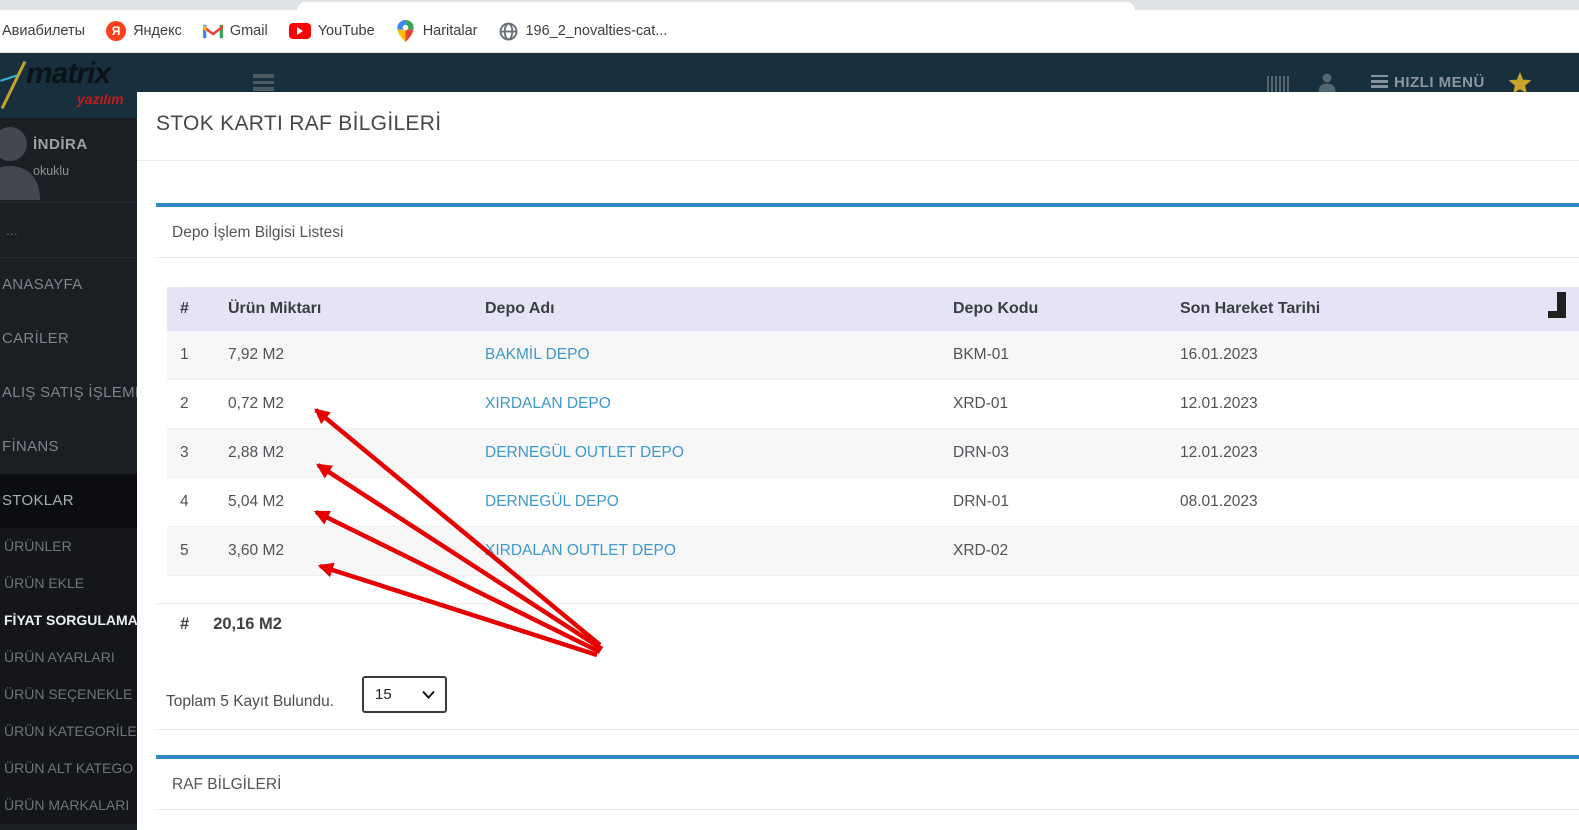 Image resolution: width=1579 pixels, height=830 pixels. Describe the element at coordinates (508, 31) in the screenshot. I see `globe-icon` at that location.